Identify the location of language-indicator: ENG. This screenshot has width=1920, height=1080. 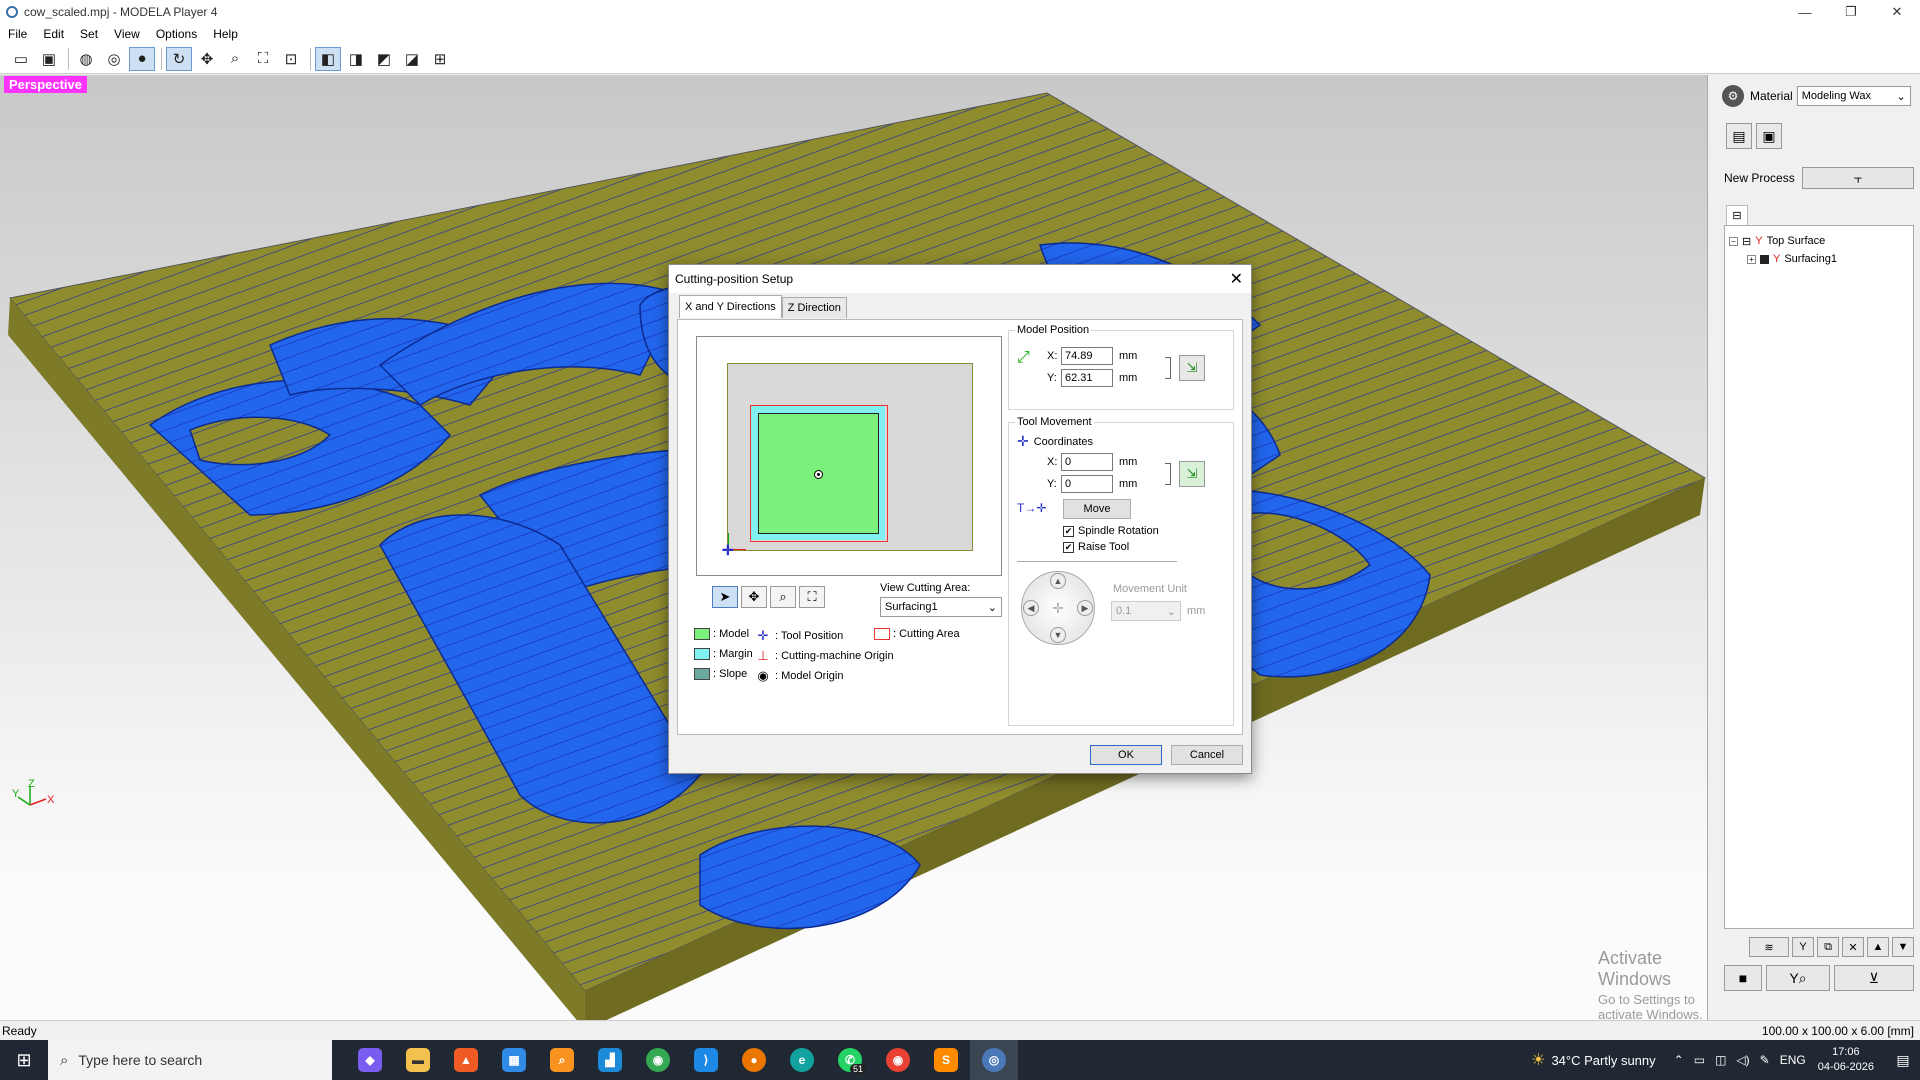
(1793, 1060).